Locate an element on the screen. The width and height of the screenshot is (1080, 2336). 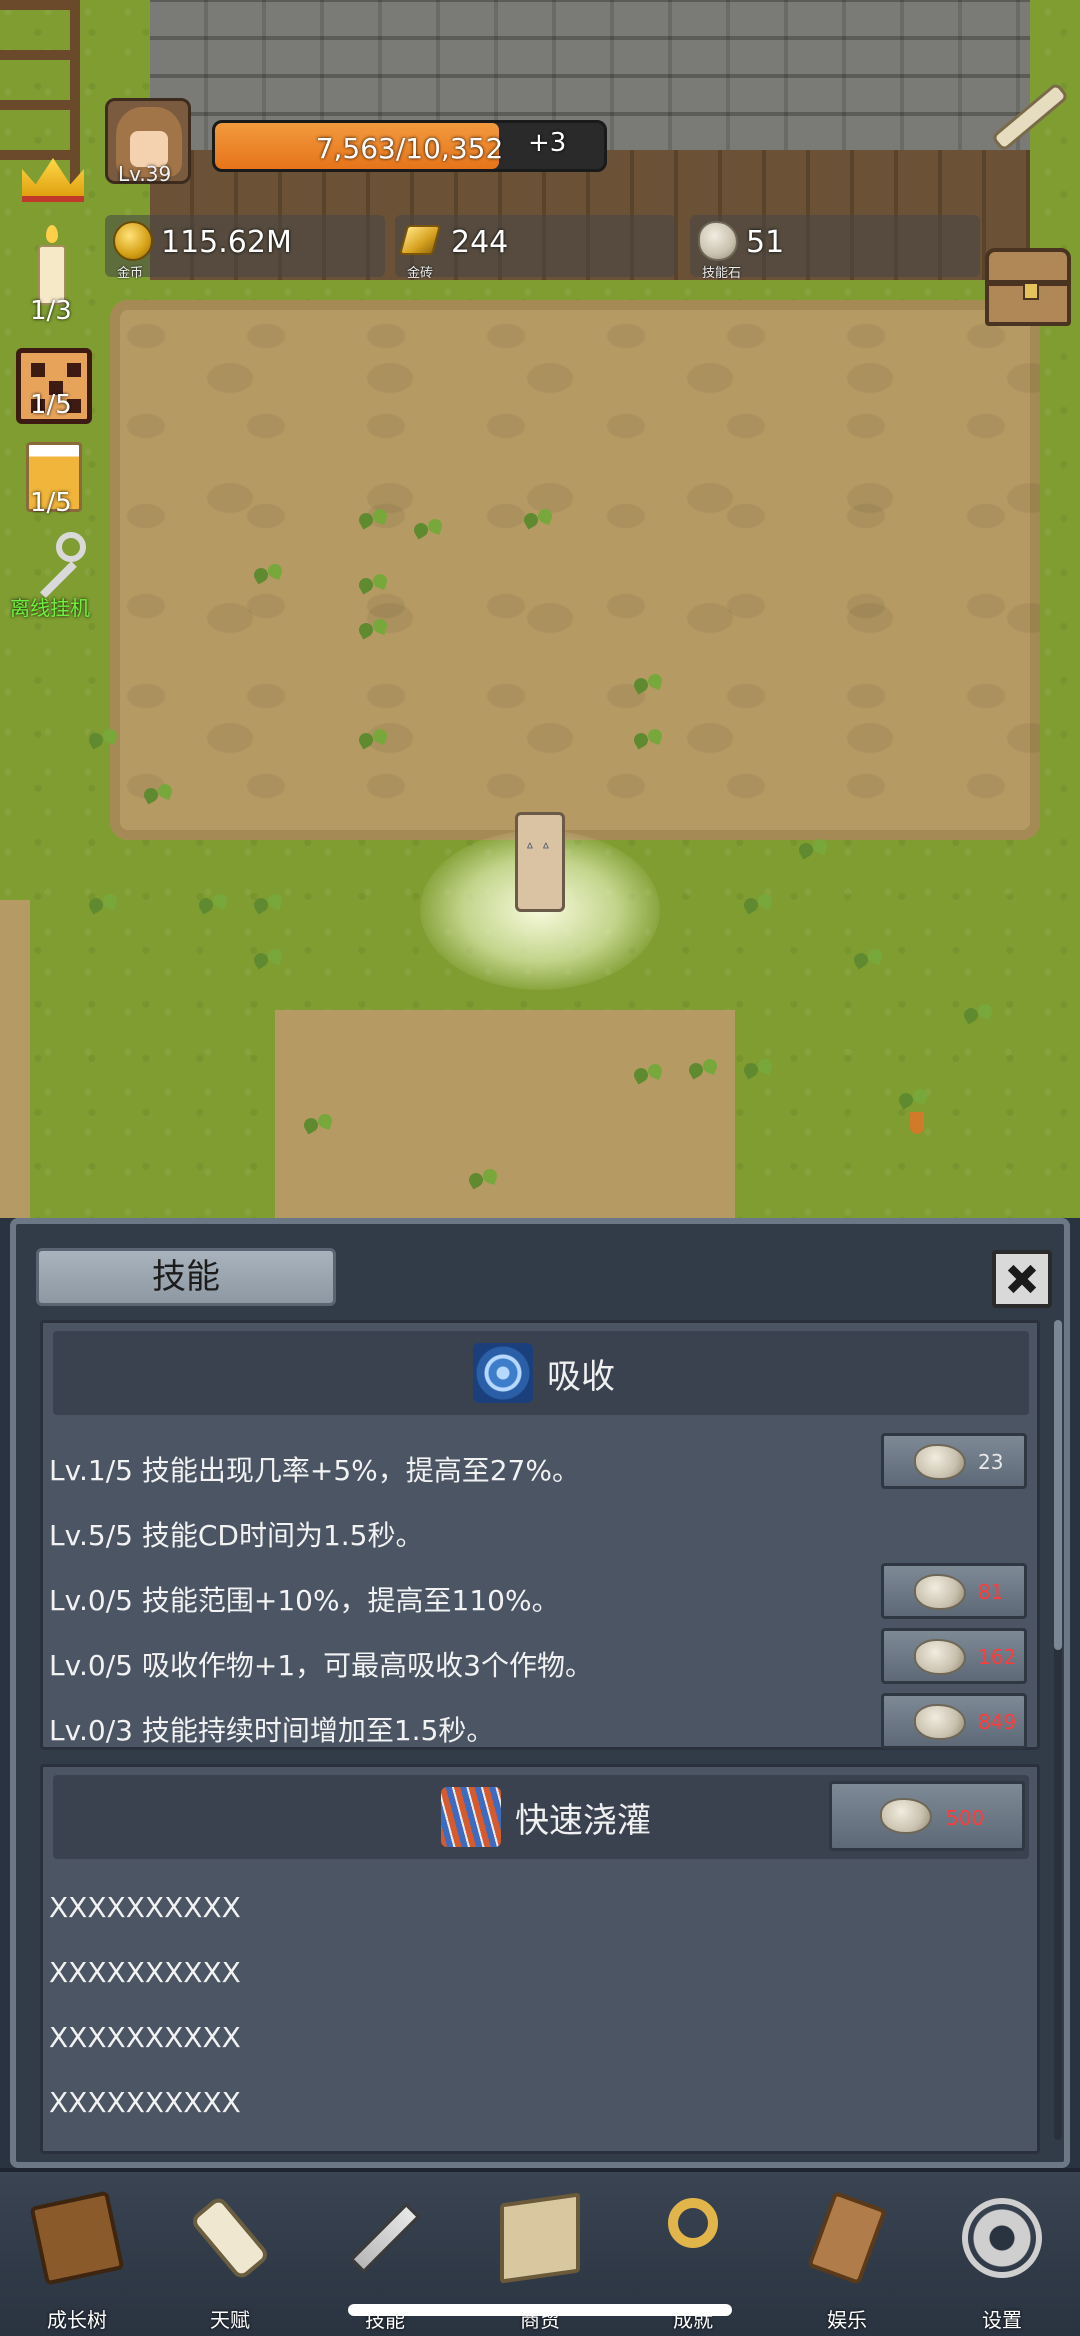
panel-scrollbar is located at coordinates (1058, 1730).